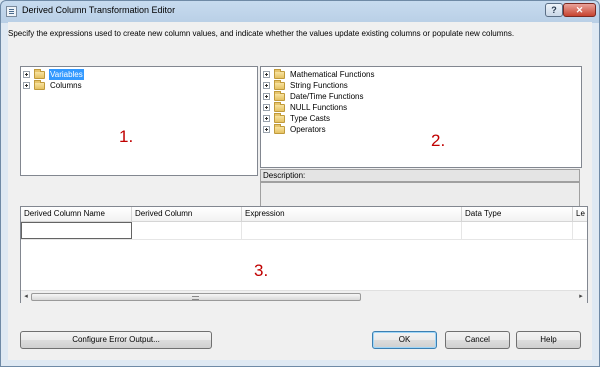 The height and width of the screenshot is (367, 600). What do you see at coordinates (404, 340) in the screenshot?
I see `ok-button: OK` at bounding box center [404, 340].